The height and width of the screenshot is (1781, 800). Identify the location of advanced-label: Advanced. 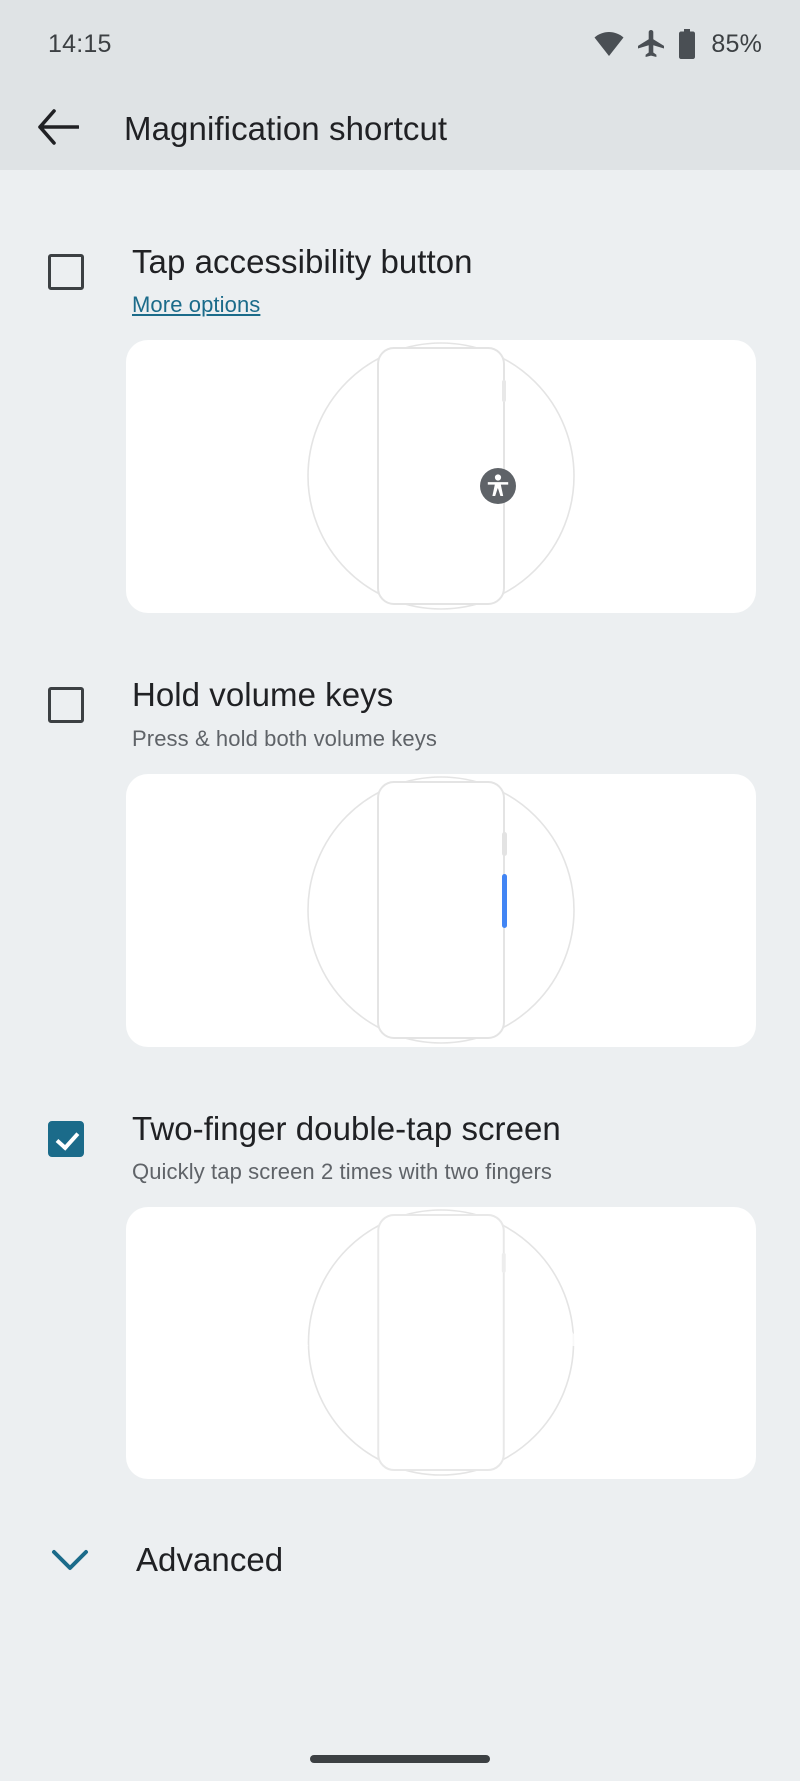
(210, 1559).